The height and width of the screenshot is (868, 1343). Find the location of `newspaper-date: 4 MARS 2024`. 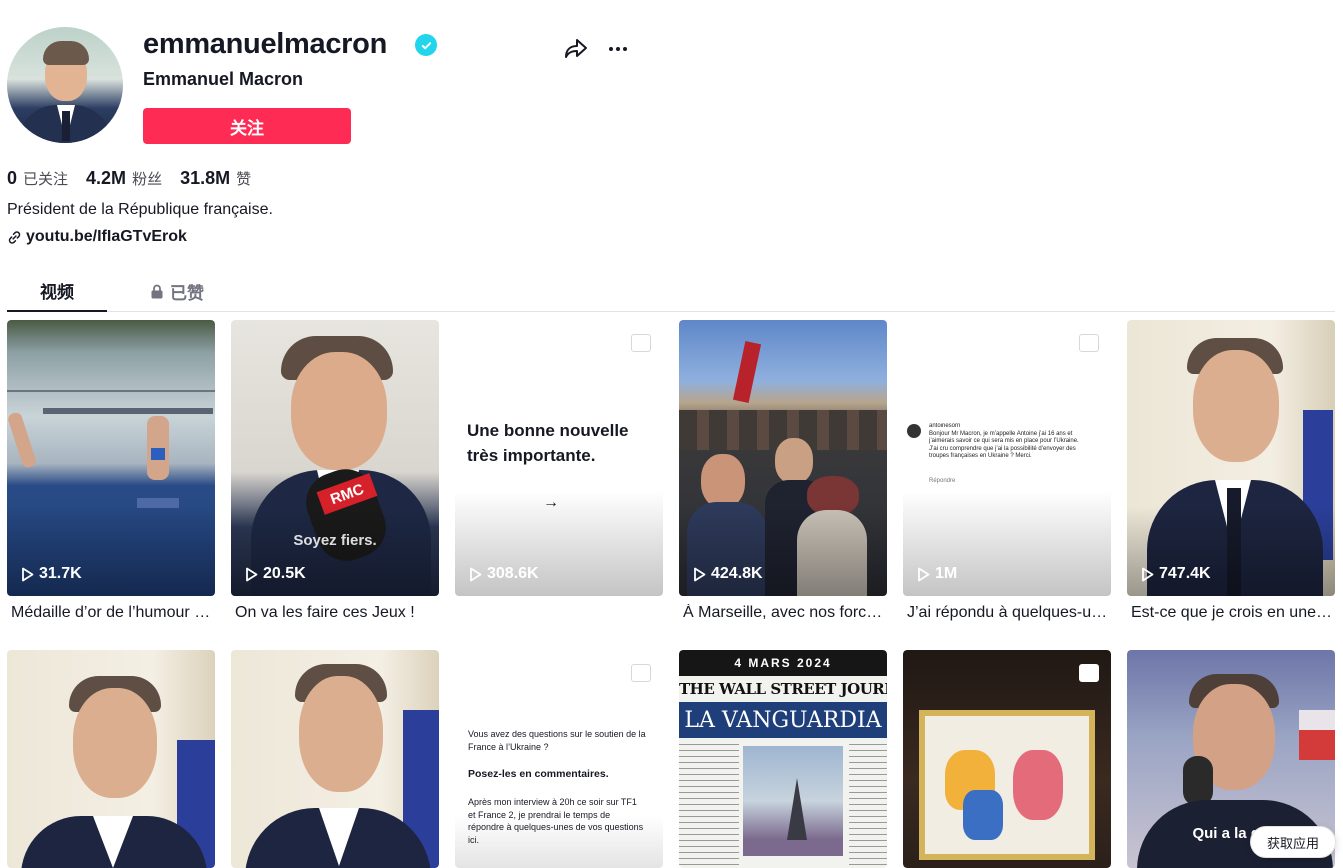

newspaper-date: 4 MARS 2024 is located at coordinates (783, 663).